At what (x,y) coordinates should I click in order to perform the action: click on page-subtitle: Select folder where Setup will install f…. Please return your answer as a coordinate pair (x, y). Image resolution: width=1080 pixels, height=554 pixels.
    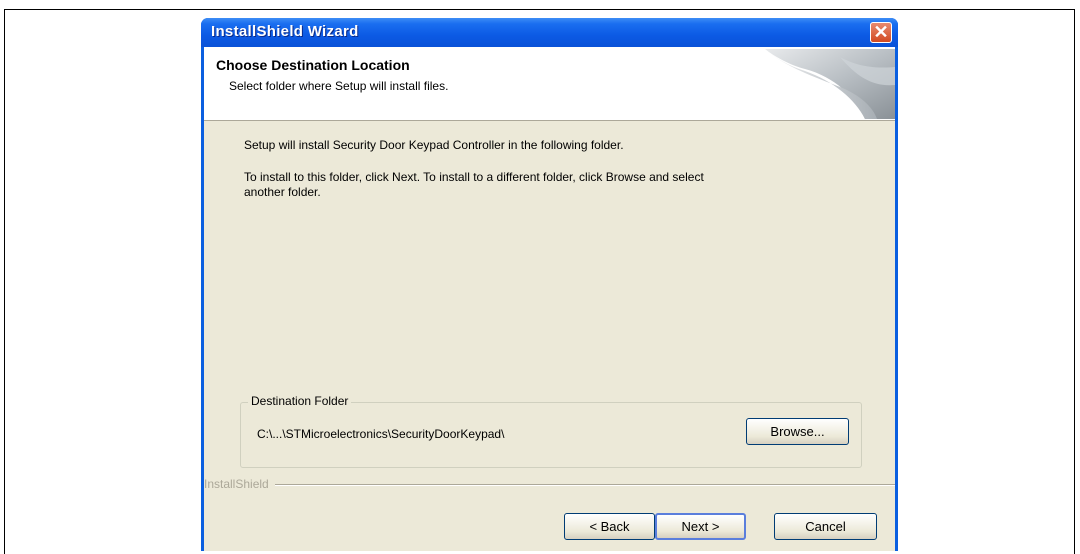
    Looking at the image, I should click on (339, 86).